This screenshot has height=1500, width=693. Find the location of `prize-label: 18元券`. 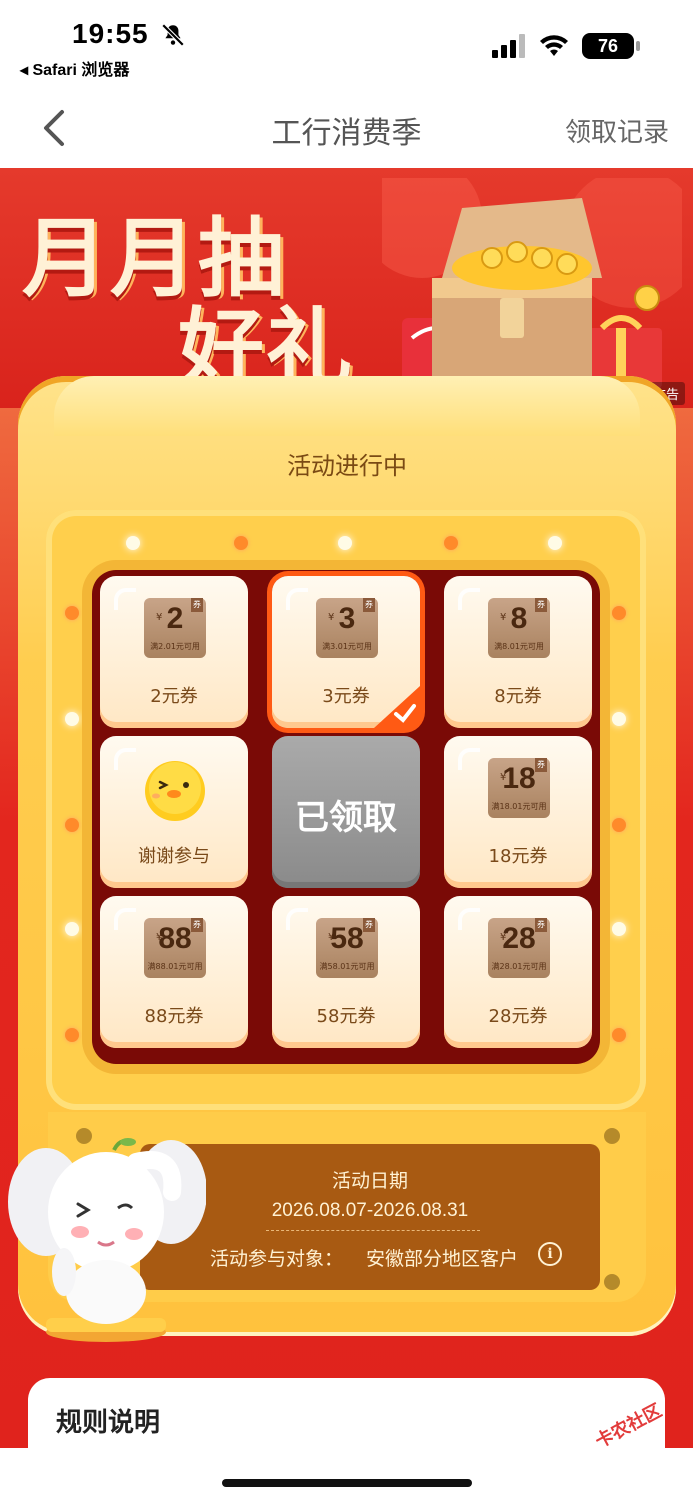

prize-label: 18元券 is located at coordinates (518, 856).